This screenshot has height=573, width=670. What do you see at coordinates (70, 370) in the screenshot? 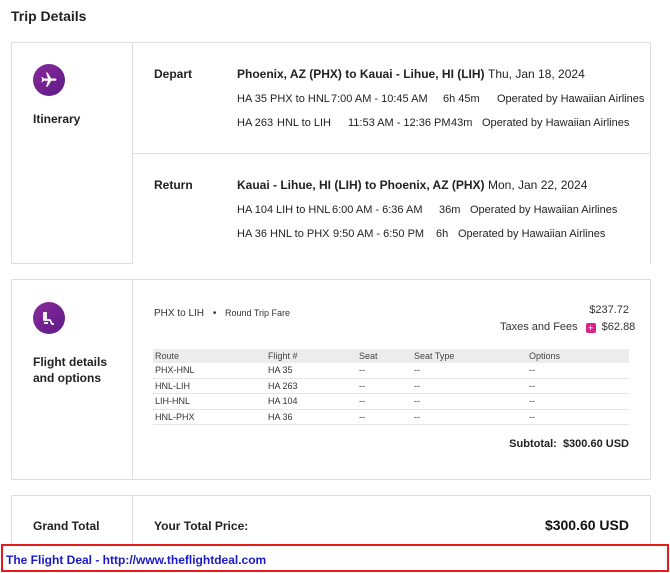
I see `flight-details-label: Flight details and options` at bounding box center [70, 370].